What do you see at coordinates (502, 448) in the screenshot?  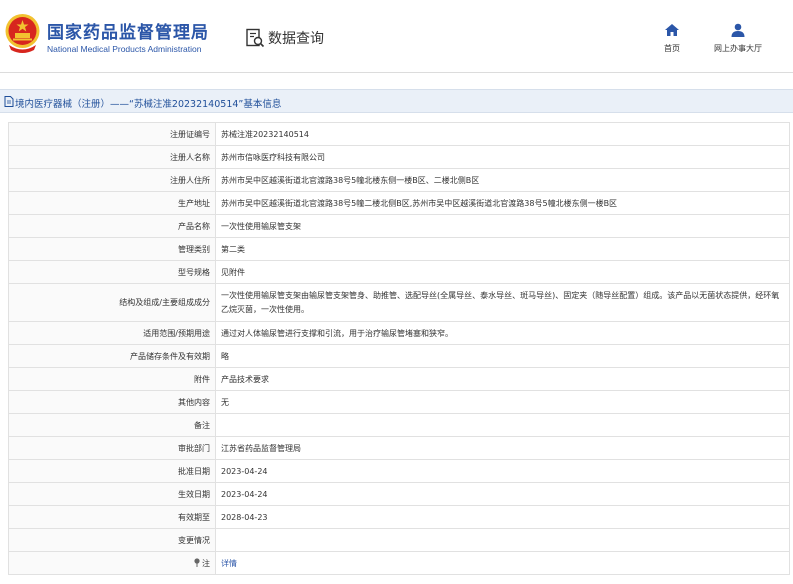 I see `field-value: 江苏省药品监督管理局` at bounding box center [502, 448].